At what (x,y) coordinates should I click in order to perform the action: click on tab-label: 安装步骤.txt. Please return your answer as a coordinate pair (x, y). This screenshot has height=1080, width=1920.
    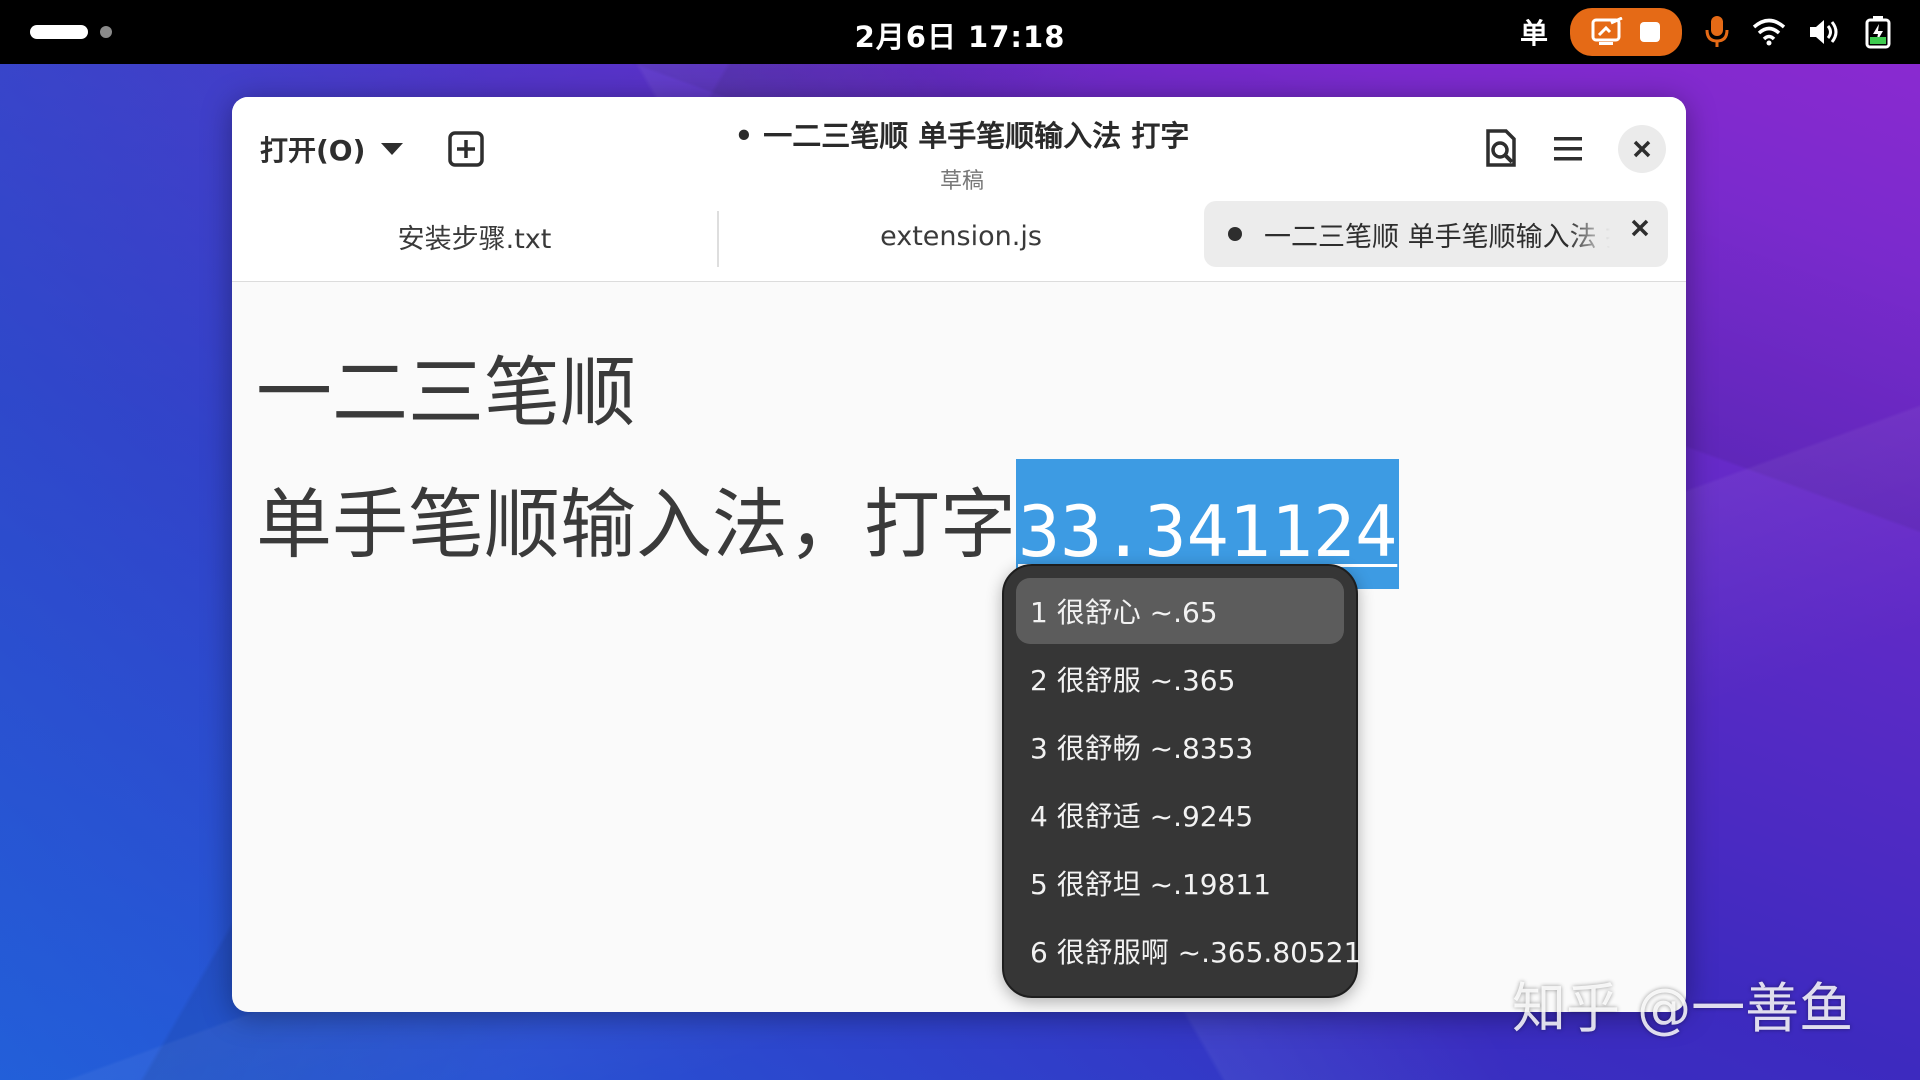
    Looking at the image, I should click on (474, 239).